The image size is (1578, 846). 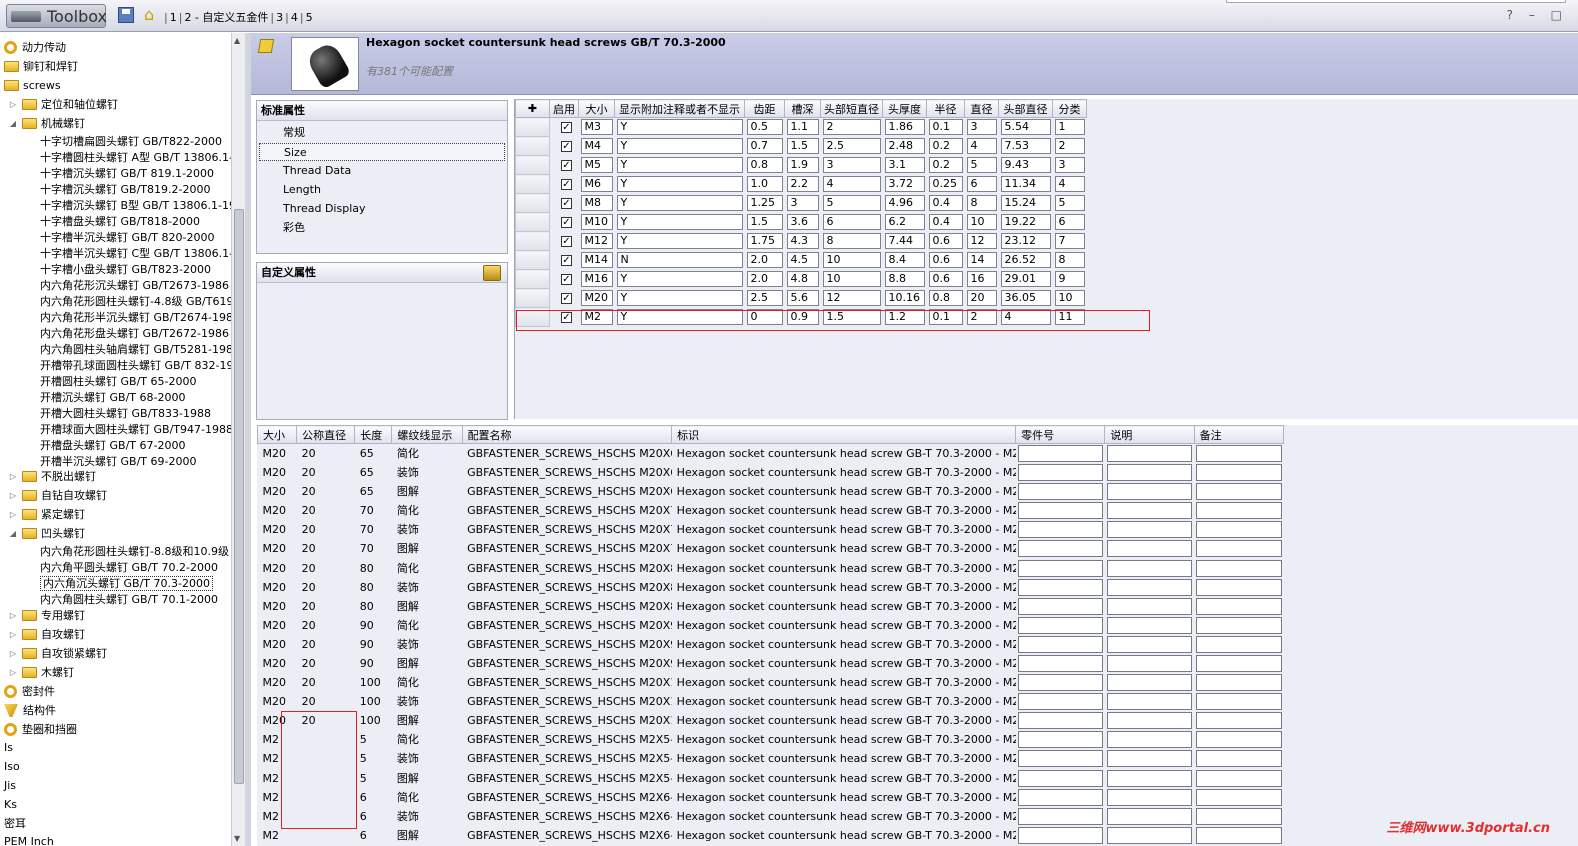 What do you see at coordinates (427, 434) in the screenshot?
I see `column-header: 螺纹线显示` at bounding box center [427, 434].